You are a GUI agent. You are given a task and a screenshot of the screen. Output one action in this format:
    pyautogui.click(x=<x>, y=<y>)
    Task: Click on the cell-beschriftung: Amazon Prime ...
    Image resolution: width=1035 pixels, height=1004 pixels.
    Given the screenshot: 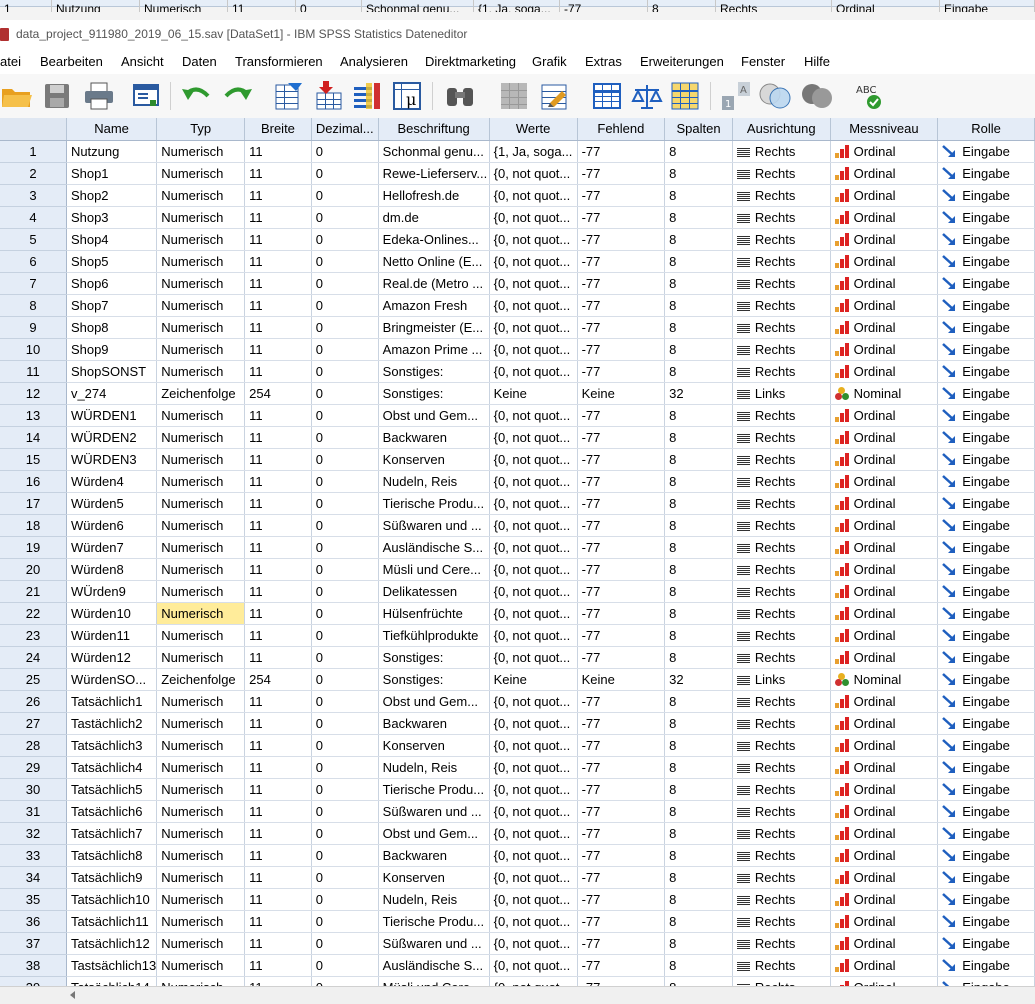 What is the action you would take?
    pyautogui.click(x=434, y=349)
    